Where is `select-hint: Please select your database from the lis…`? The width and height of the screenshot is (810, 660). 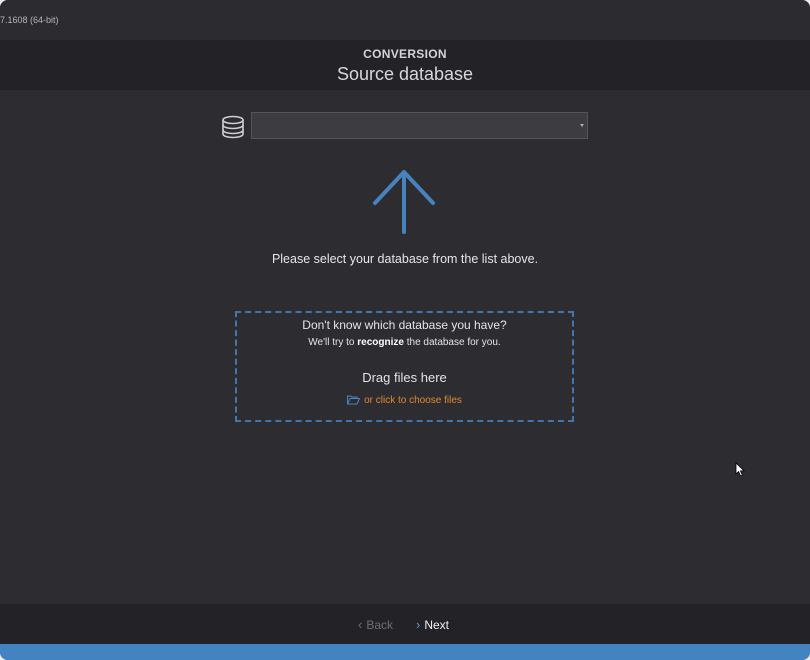 select-hint: Please select your database from the lis… is located at coordinates (405, 259).